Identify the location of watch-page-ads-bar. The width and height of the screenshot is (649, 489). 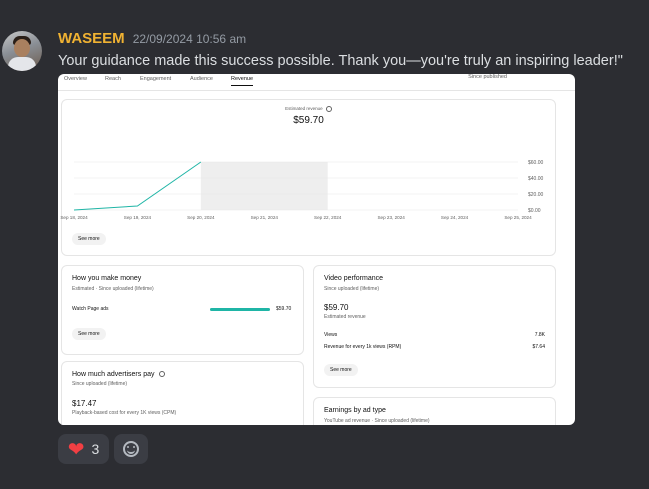
(240, 309).